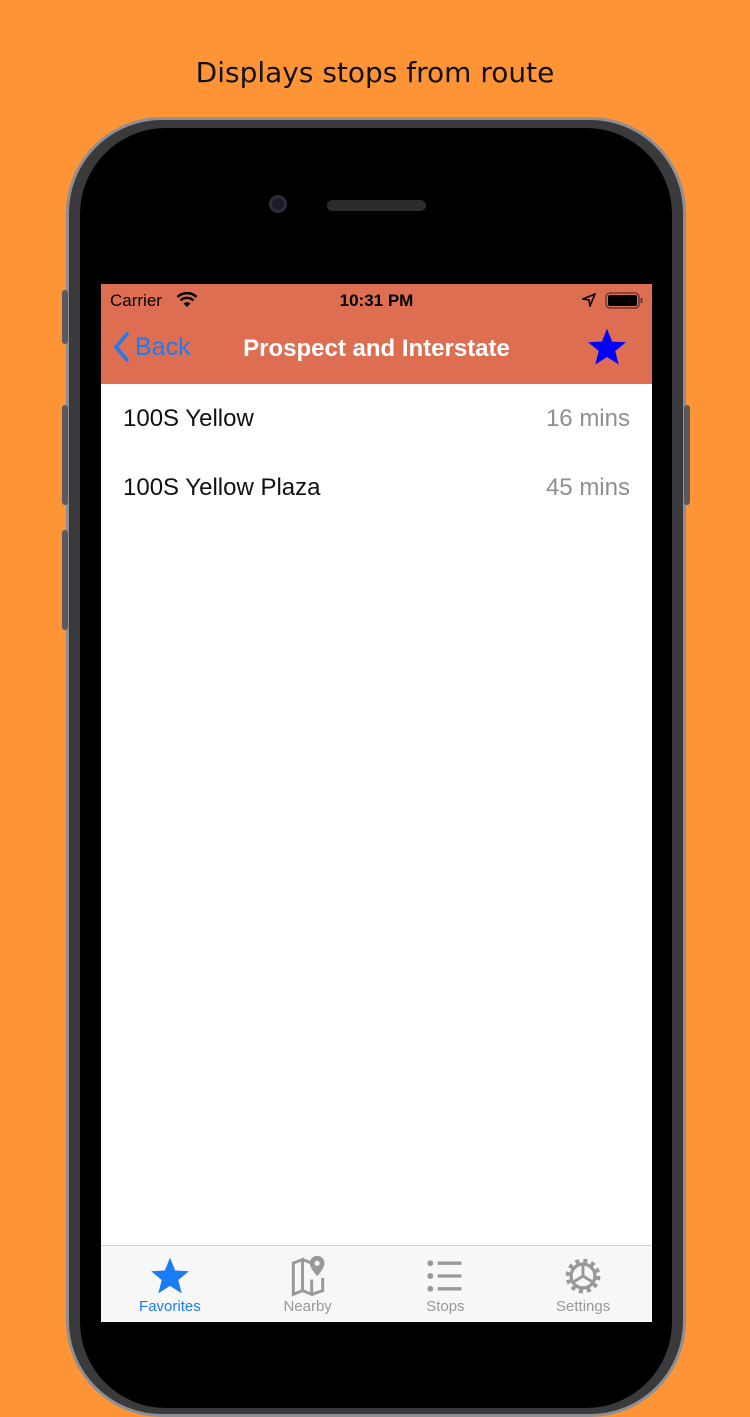 The height and width of the screenshot is (1417, 750). Describe the element at coordinates (170, 1306) in the screenshot. I see `tab-label: Favorites` at that location.